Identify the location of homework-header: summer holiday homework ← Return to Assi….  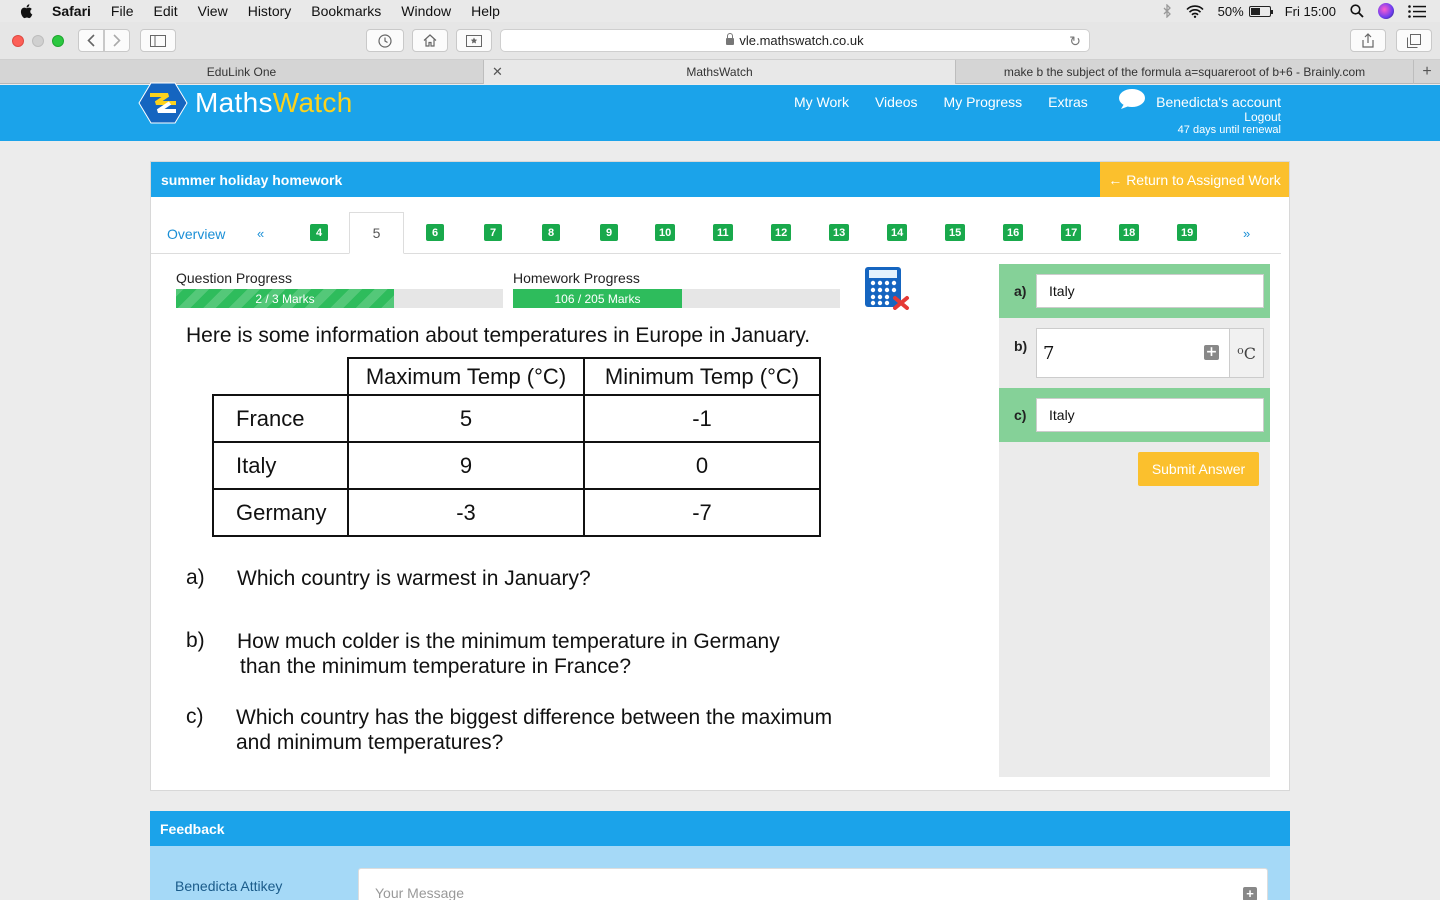
(720, 179).